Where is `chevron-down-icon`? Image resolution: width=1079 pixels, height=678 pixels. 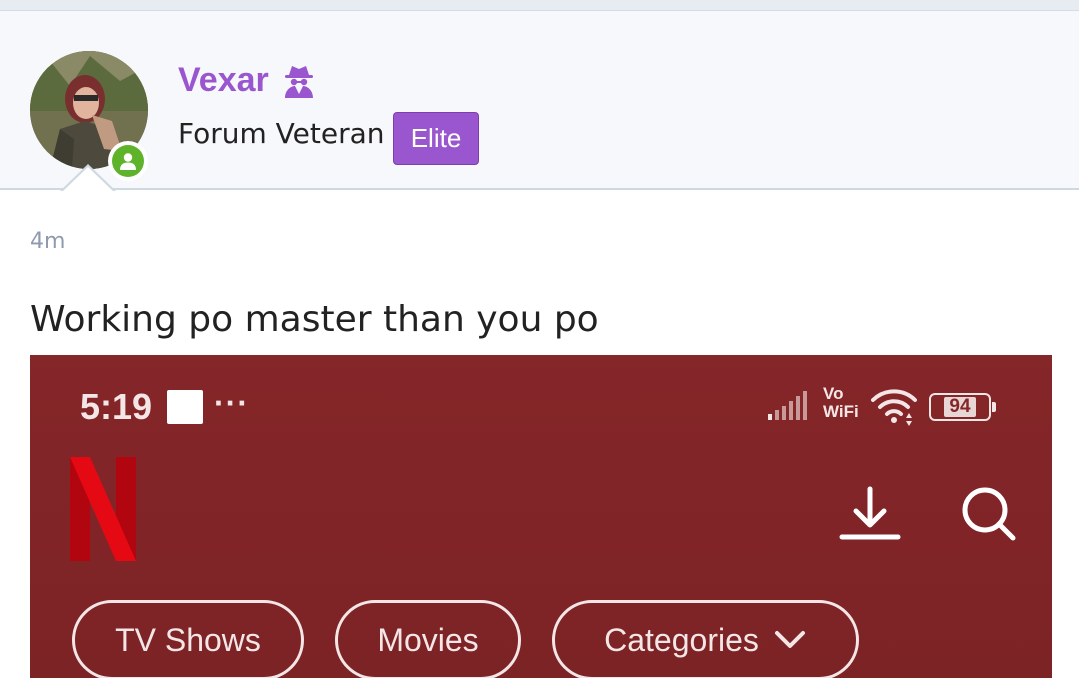 chevron-down-icon is located at coordinates (789, 639).